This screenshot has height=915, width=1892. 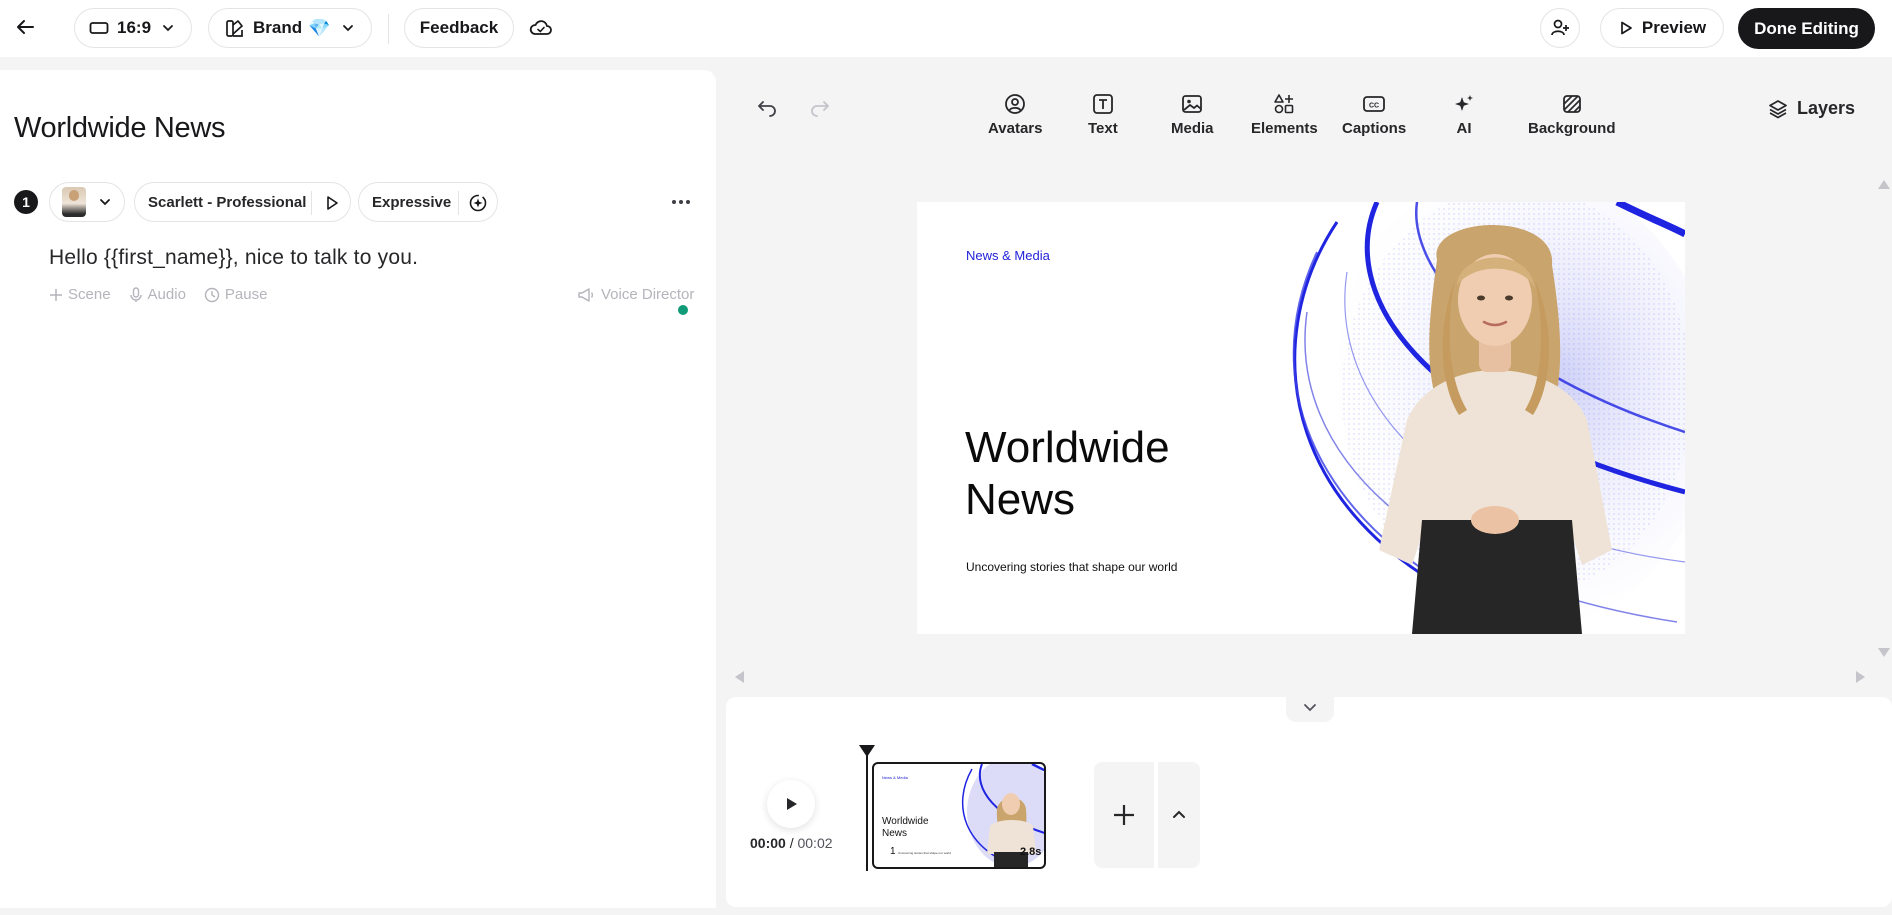 I want to click on background-icon, so click(x=1572, y=104).